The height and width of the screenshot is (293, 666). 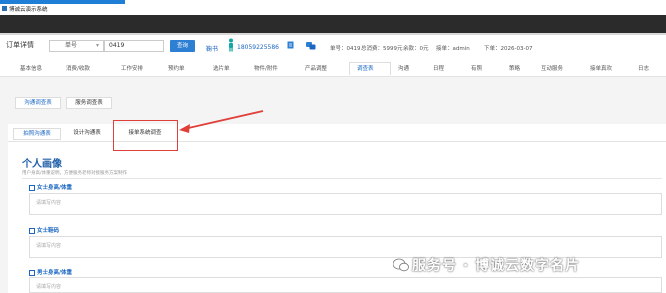 I want to click on header-separator, so click(x=333, y=34).